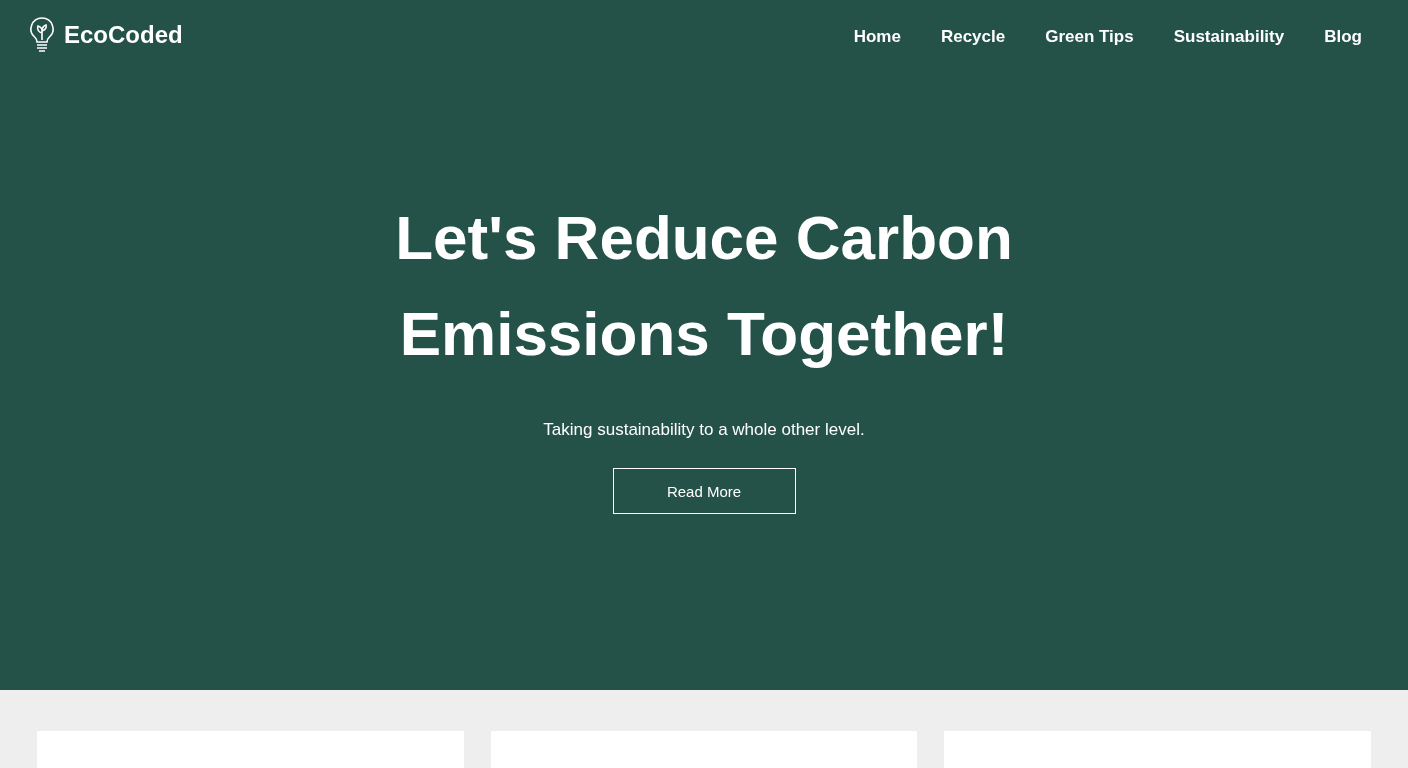 The width and height of the screenshot is (1408, 768). Describe the element at coordinates (704, 491) in the screenshot. I see `read-more-button: Read More` at that location.